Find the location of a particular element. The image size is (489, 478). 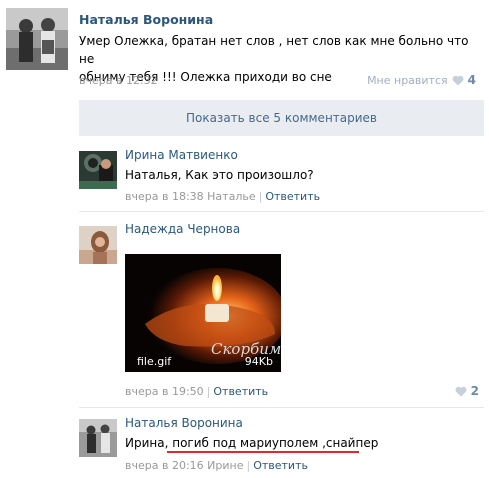

comment-author-name: Ирина Матвиенко is located at coordinates (181, 155).